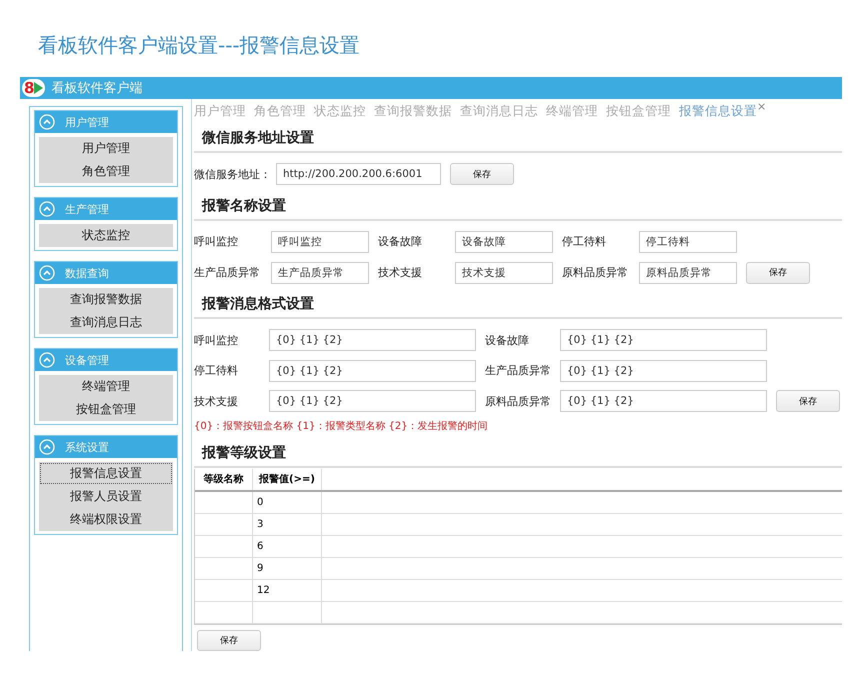 This screenshot has height=680, width=860. I want to click on name-field: 停工待料, so click(688, 241).